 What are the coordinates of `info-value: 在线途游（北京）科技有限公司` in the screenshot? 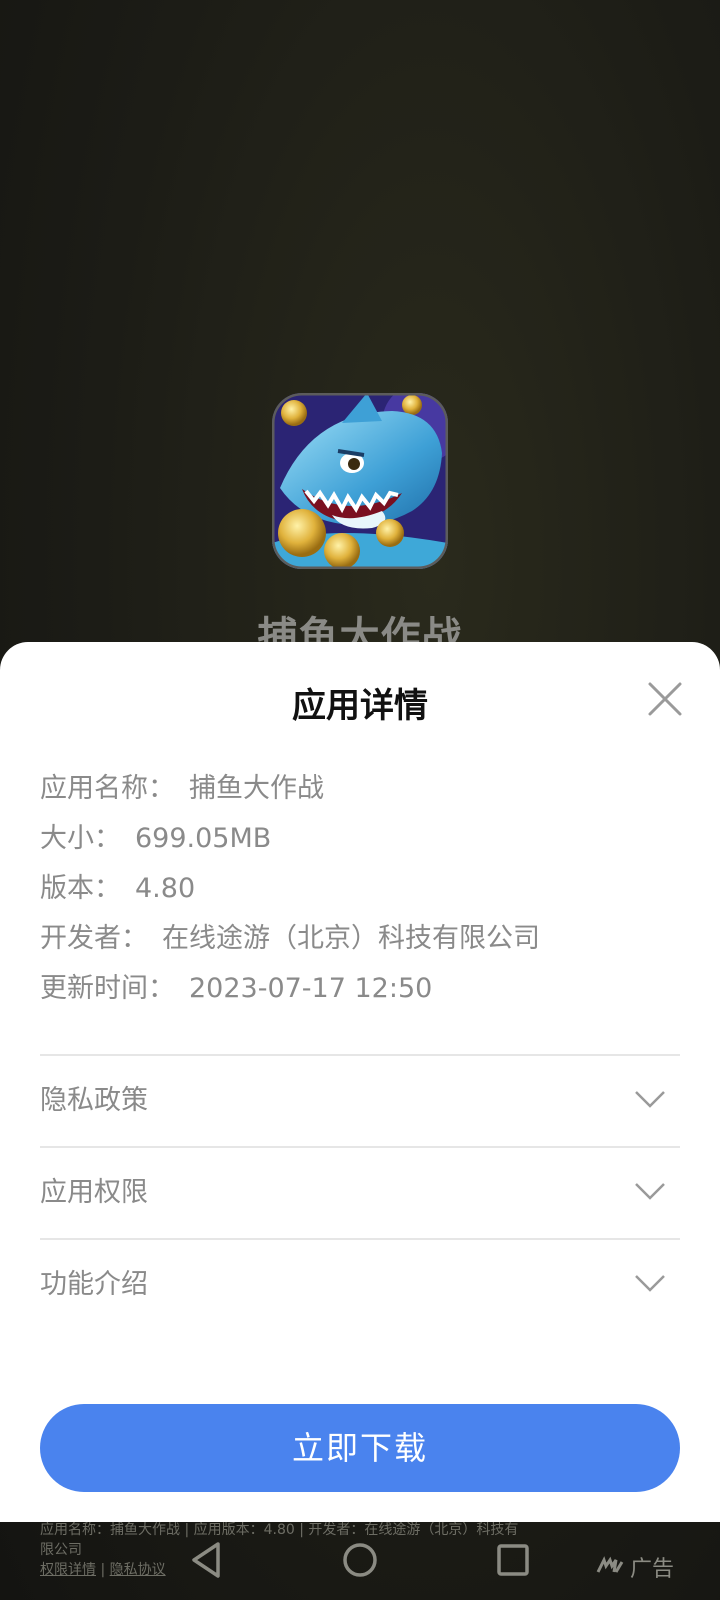 It's located at (351, 938).